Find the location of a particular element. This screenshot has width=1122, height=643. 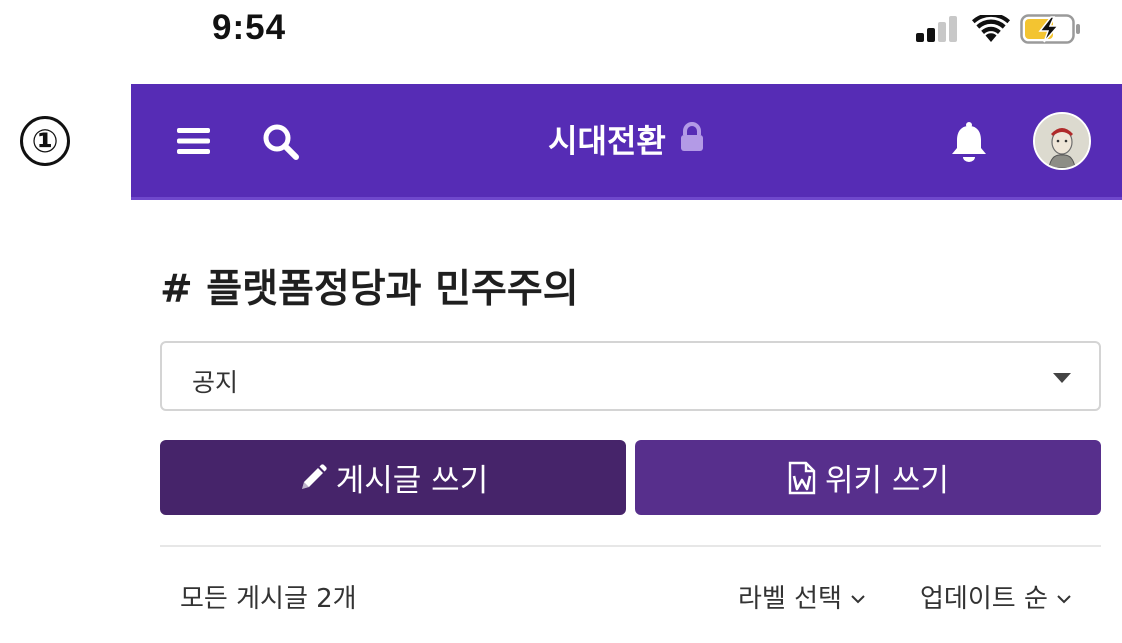

sort-dropdown: 업데이트 순 is located at coordinates (996, 596).